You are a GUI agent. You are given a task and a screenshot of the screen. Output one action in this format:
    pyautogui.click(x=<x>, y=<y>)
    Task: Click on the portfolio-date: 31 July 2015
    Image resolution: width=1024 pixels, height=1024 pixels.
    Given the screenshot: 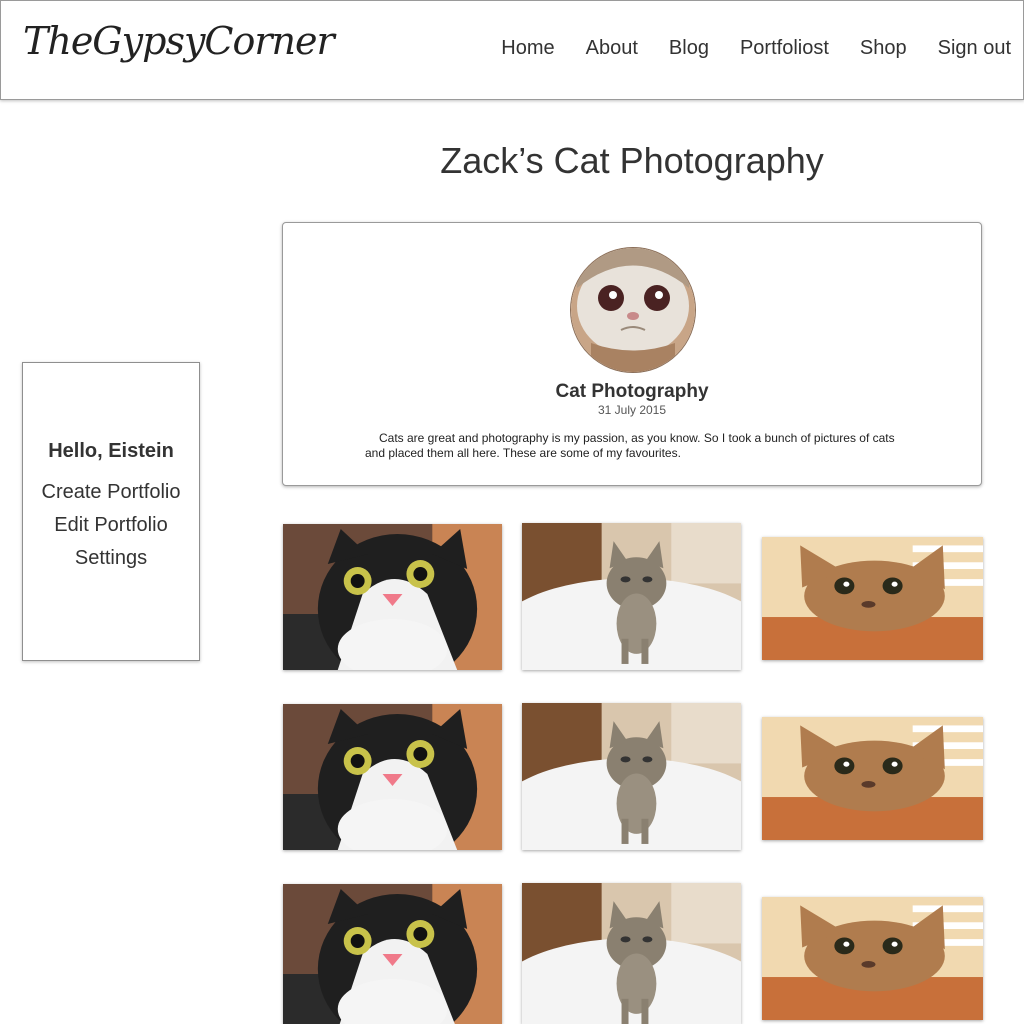 What is the action you would take?
    pyautogui.click(x=632, y=410)
    